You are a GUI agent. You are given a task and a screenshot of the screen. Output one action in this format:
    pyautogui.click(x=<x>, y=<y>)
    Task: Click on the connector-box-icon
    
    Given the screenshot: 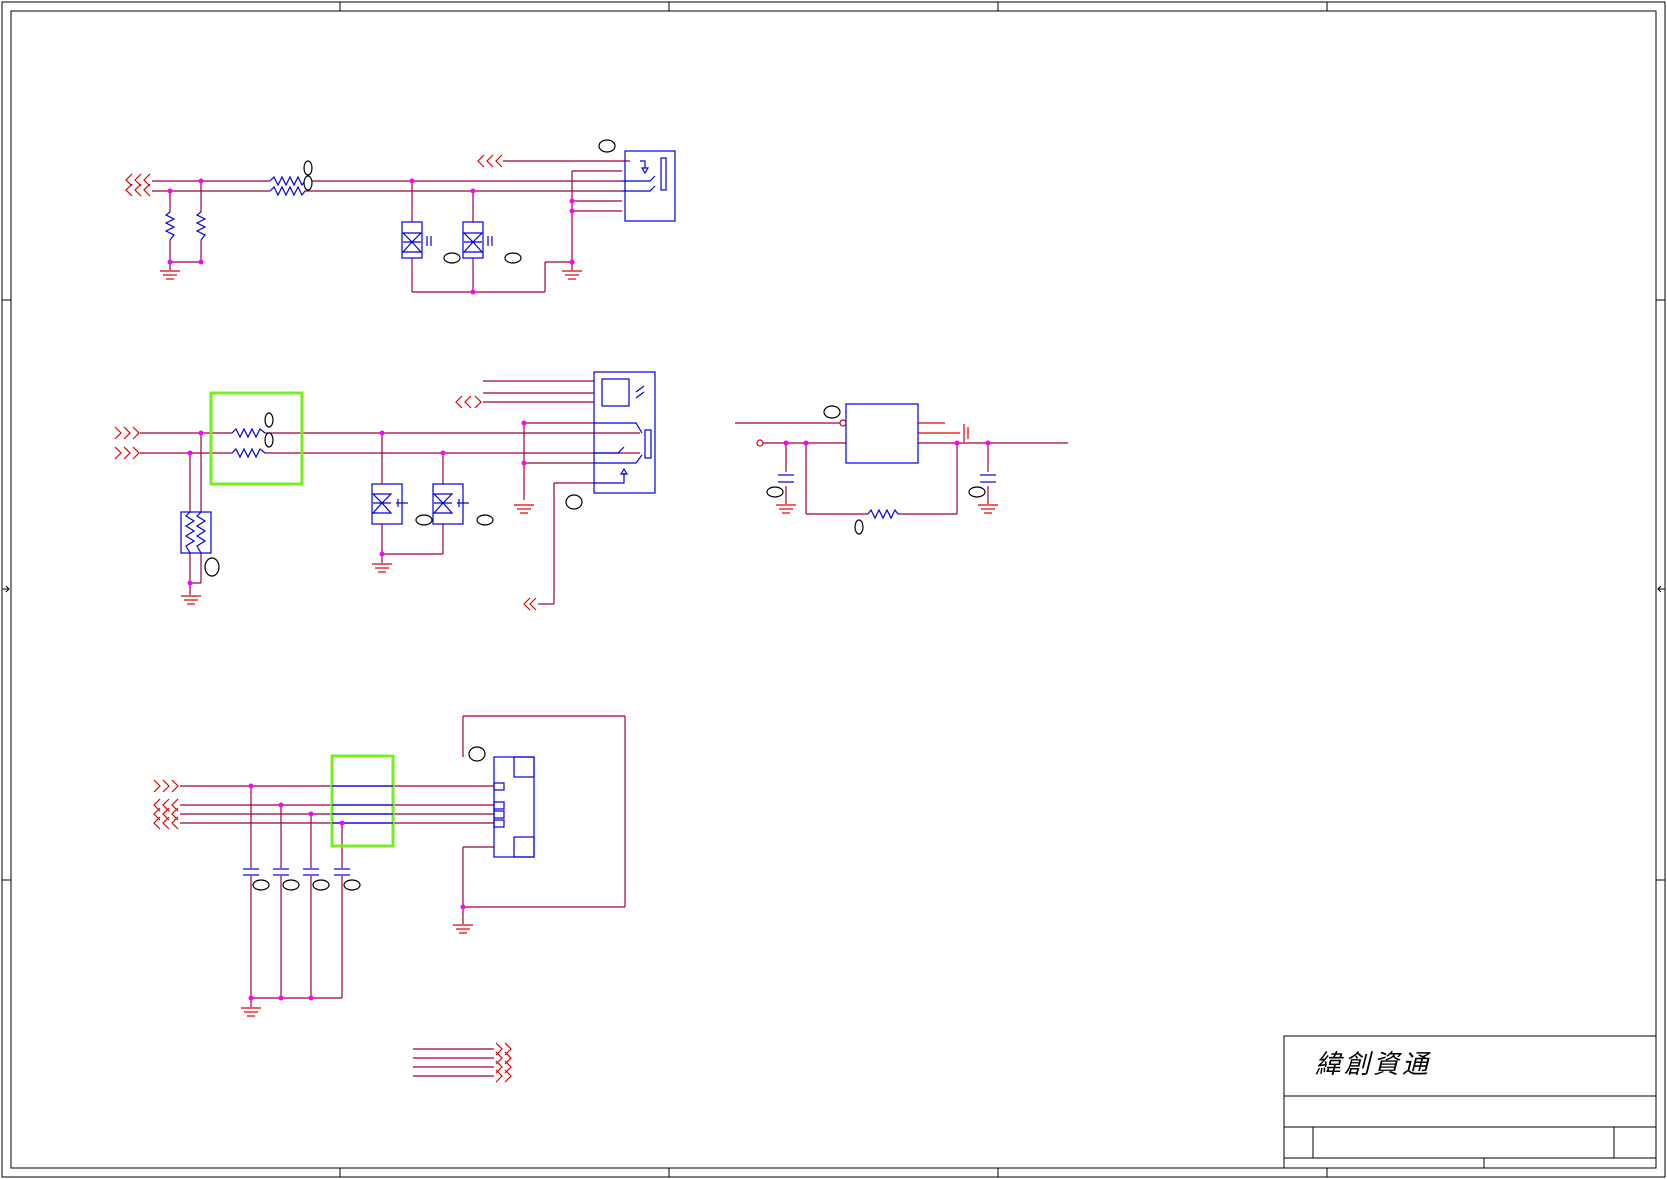 What is the action you would take?
    pyautogui.click(x=514, y=807)
    